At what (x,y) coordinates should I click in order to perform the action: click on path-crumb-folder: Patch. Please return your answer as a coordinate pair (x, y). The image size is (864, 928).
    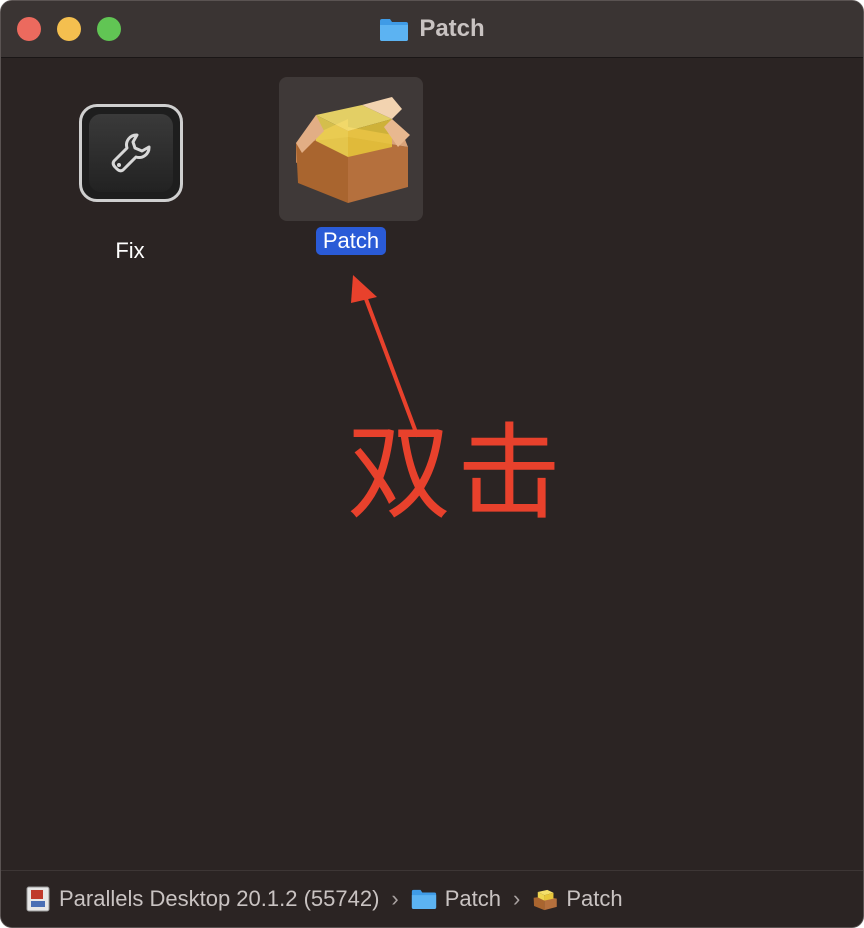
    Looking at the image, I should click on (456, 899).